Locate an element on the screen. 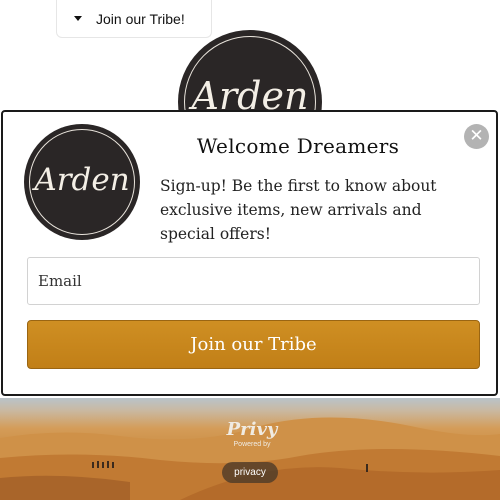  privy-logo: Privy Powered by is located at coordinates (252, 438).